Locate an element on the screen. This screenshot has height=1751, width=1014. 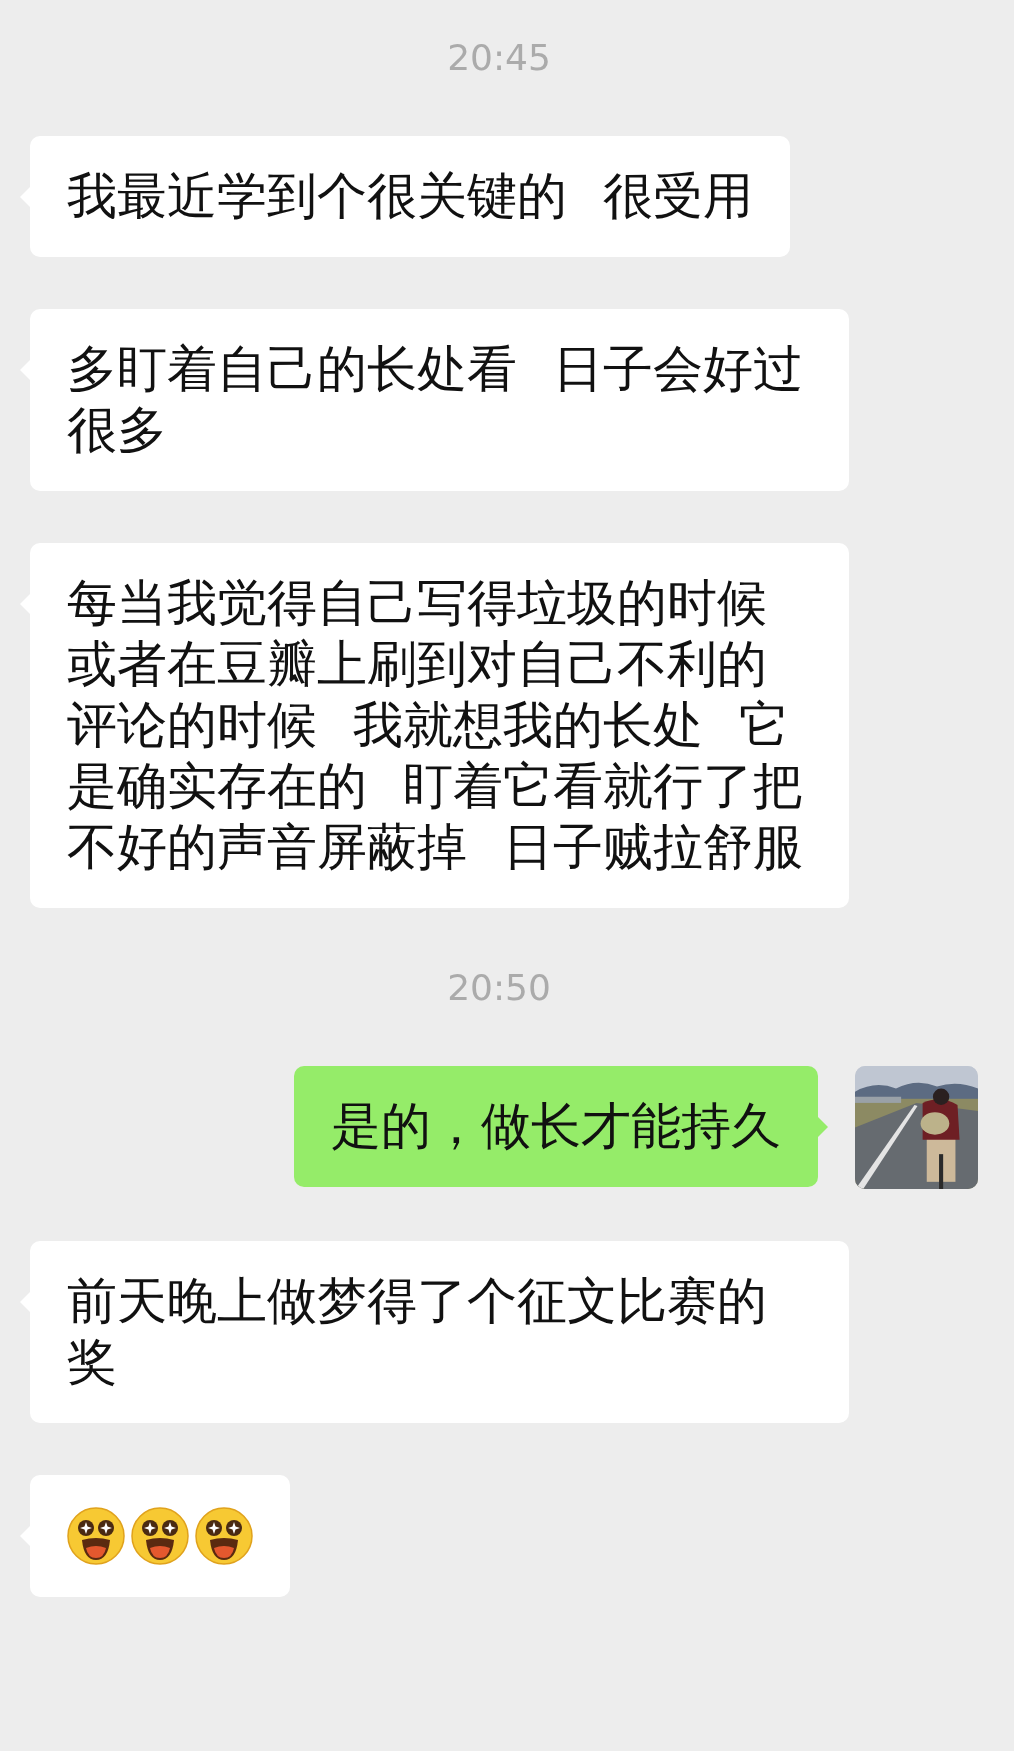
message-bubble: 前天晚上做梦得了个征文比赛的奖 is located at coordinates (439, 1332).